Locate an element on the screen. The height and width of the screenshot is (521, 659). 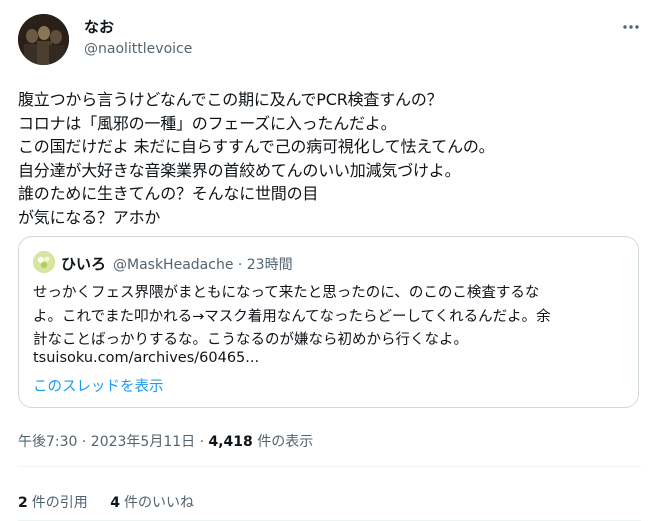
avatar is located at coordinates (43, 39).